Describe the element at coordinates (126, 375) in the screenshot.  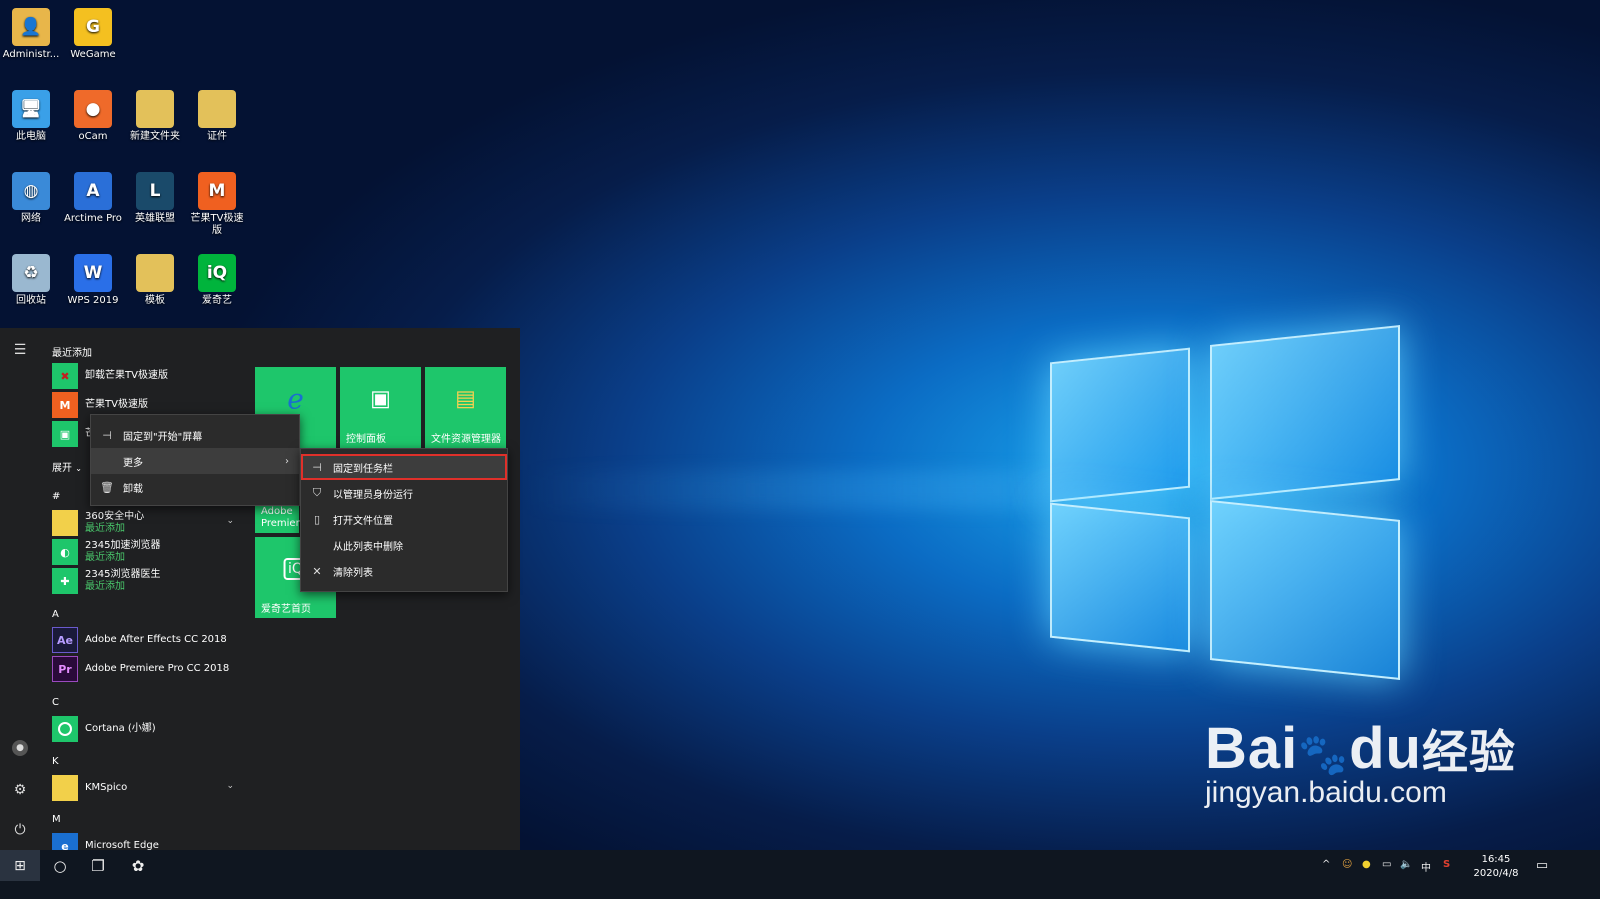
I see `app-label: 卸载芒果TV极速版` at that location.